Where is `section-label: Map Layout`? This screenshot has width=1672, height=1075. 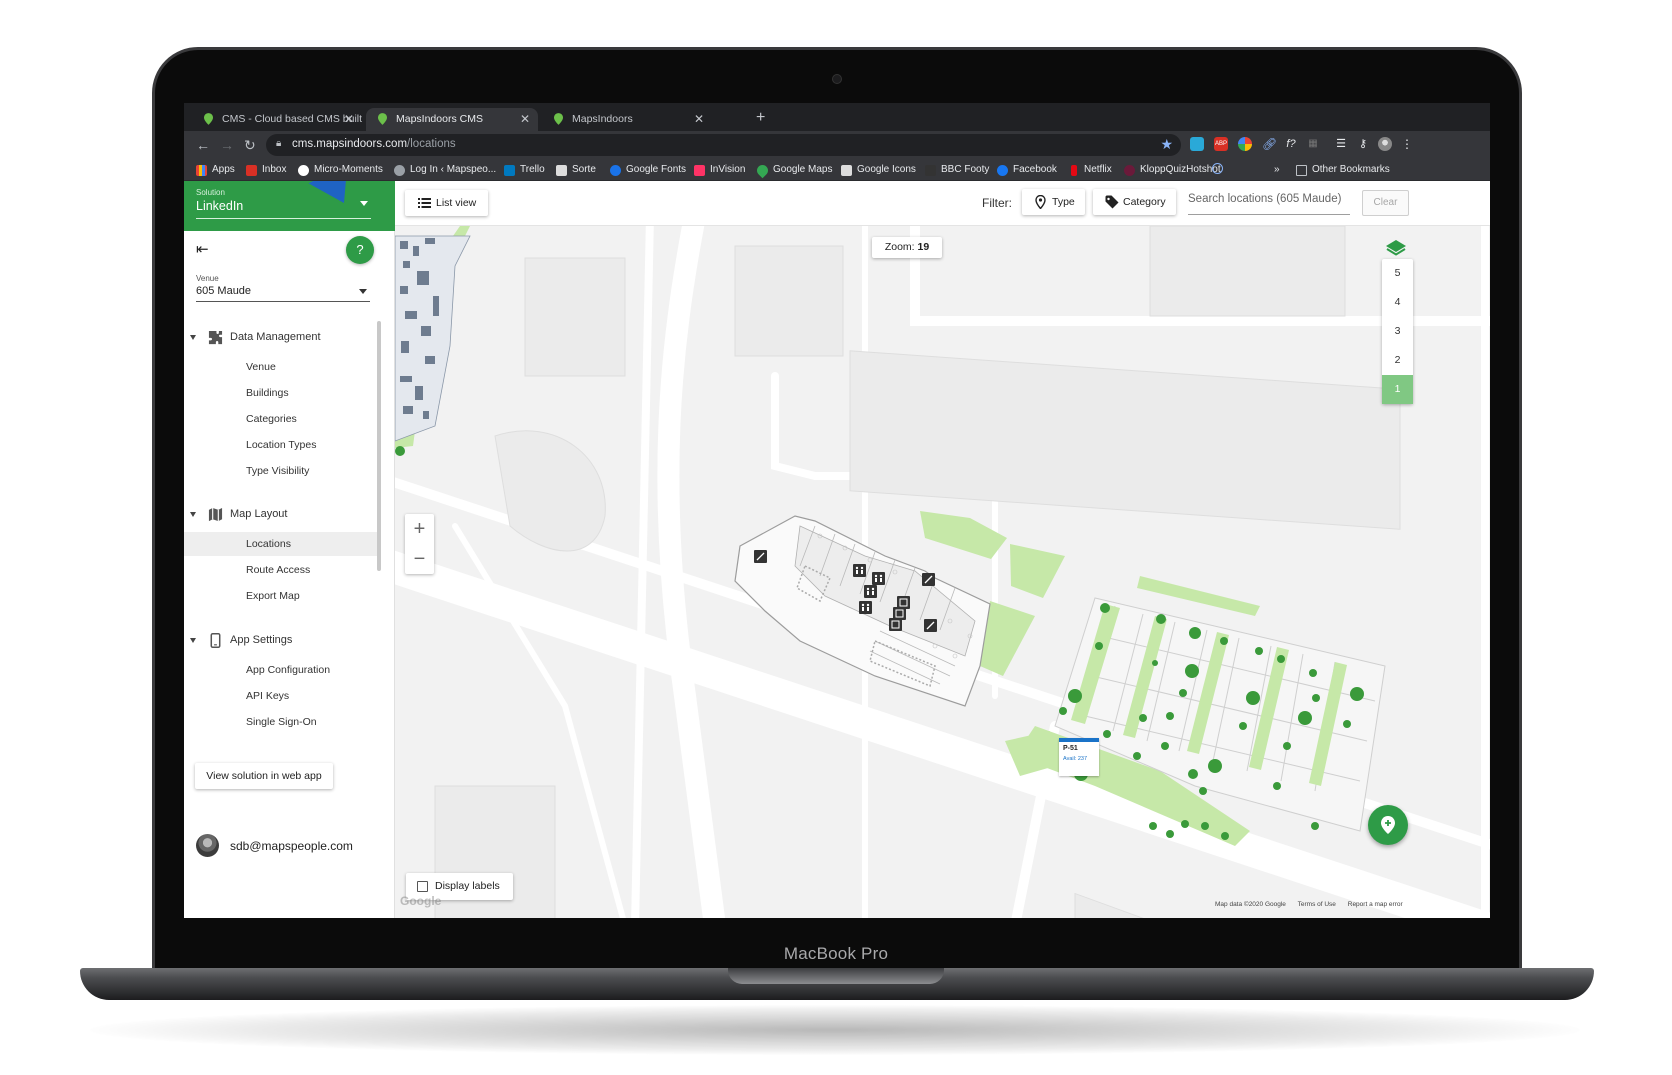
section-label: Map Layout is located at coordinates (259, 514).